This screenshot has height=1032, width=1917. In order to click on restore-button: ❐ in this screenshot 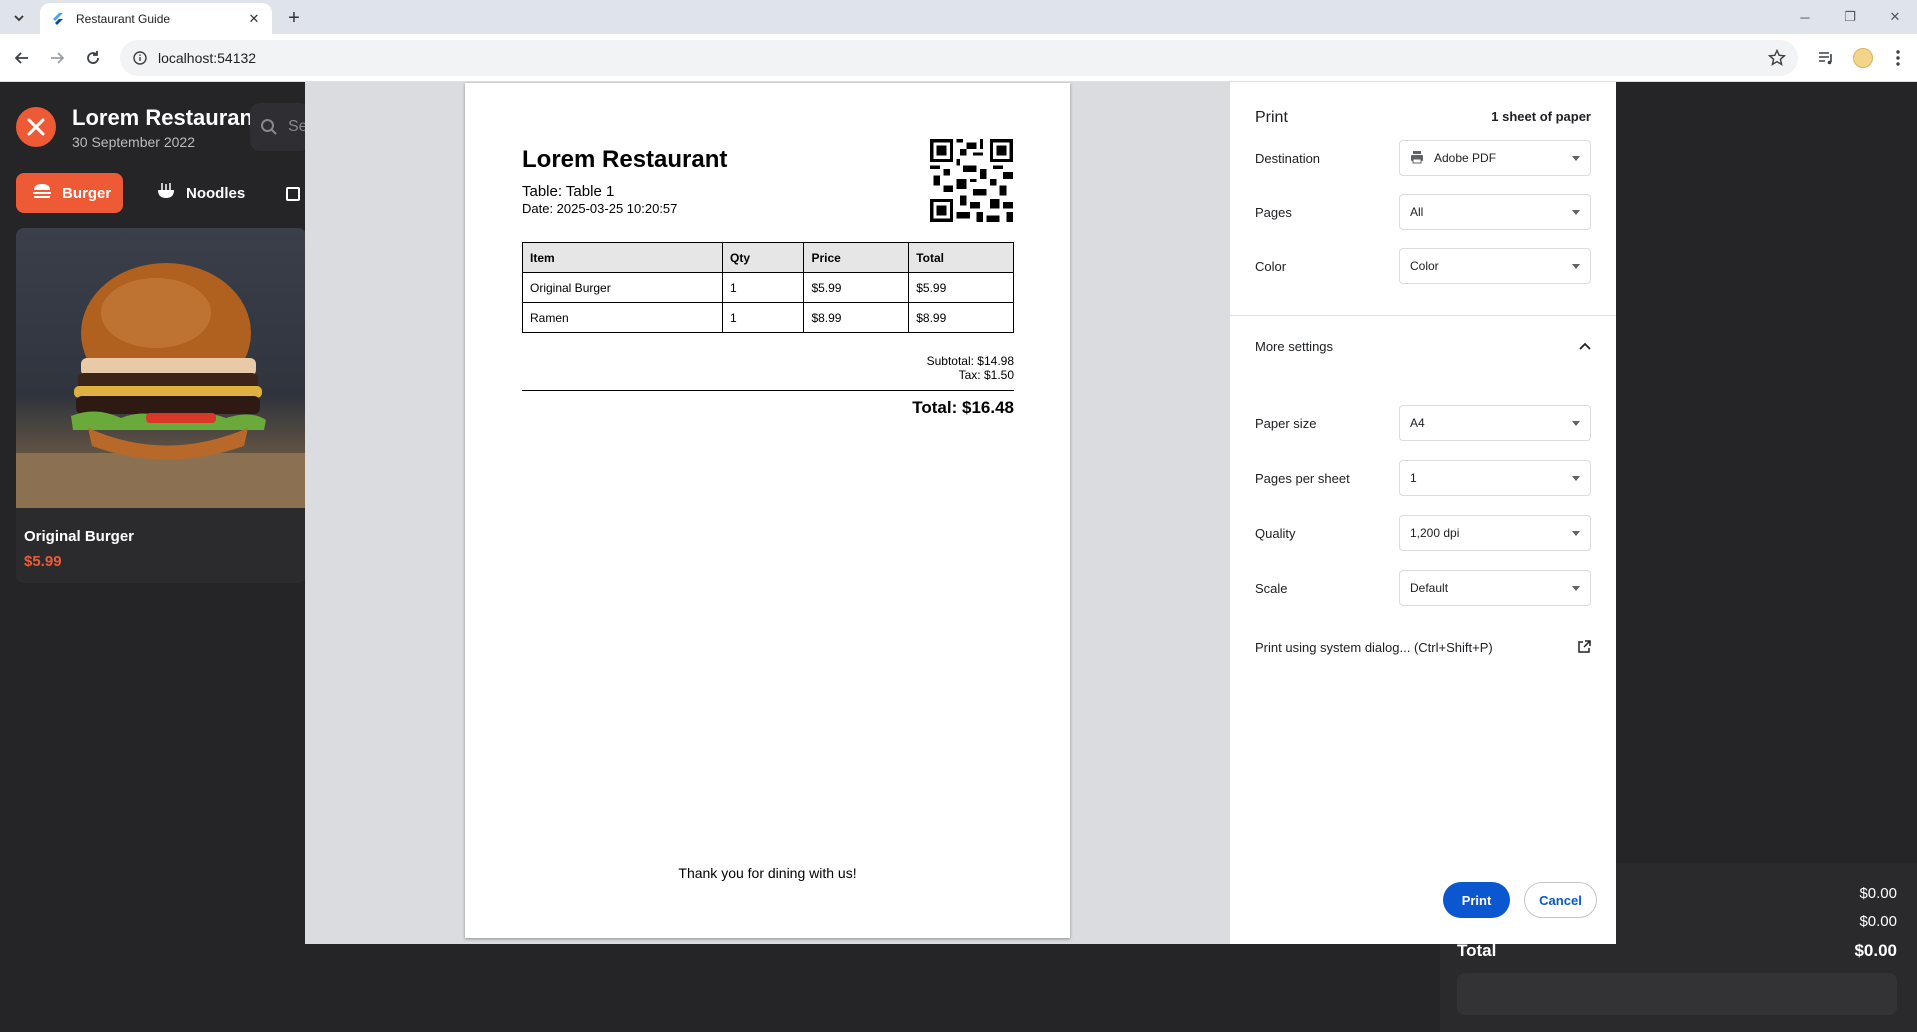, I will do `click(1850, 17)`.